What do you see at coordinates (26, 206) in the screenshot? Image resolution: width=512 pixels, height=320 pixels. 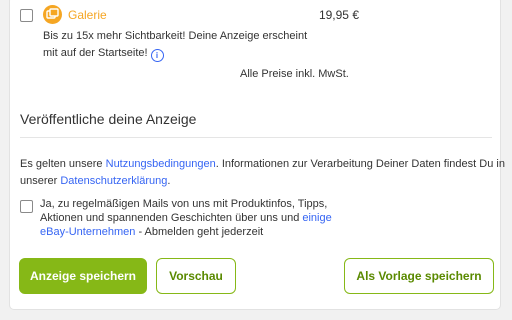 I see `newsletter-checkbox` at bounding box center [26, 206].